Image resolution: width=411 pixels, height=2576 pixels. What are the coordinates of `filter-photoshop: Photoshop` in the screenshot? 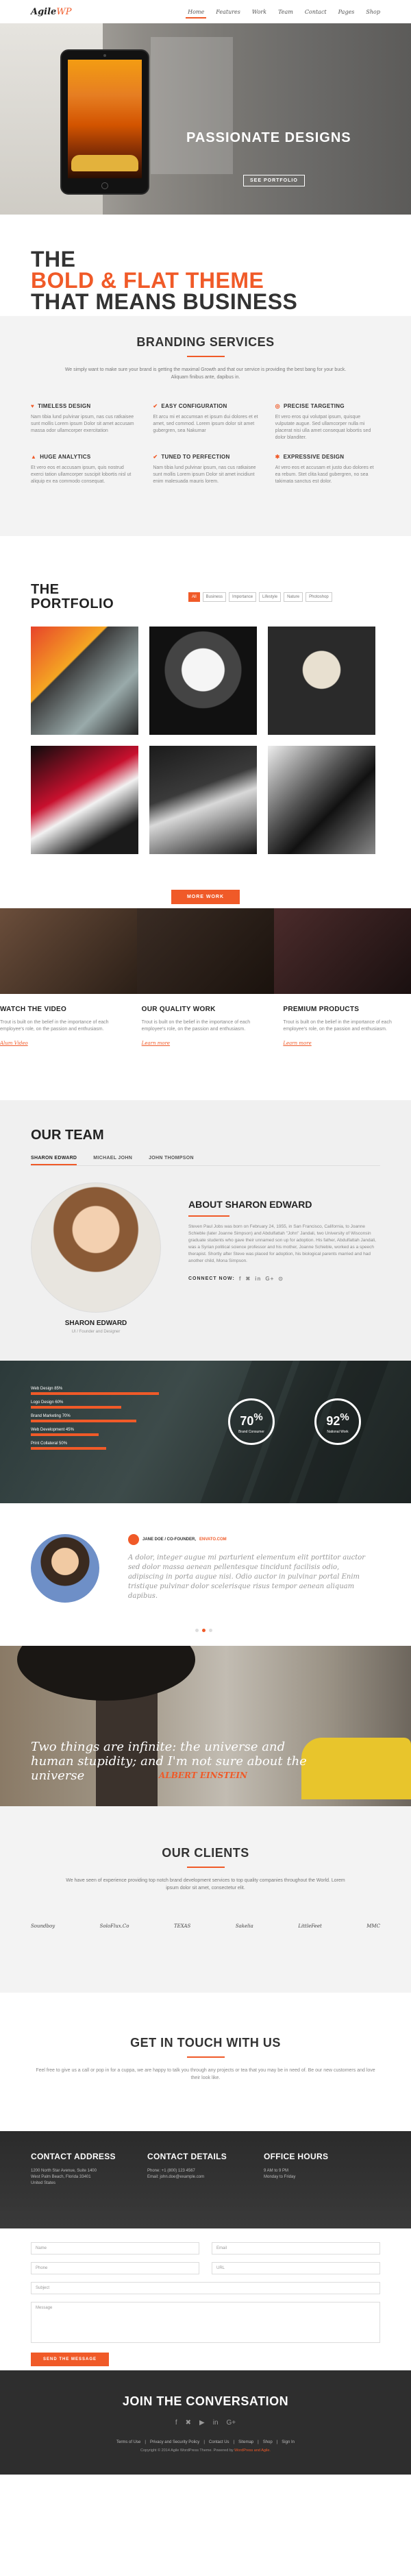 It's located at (319, 597).